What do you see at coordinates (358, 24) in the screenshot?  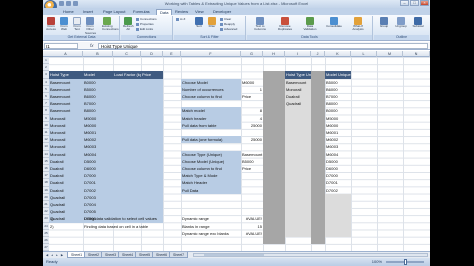 I see `what-if-analysis-button: What-If Analysis` at bounding box center [358, 24].